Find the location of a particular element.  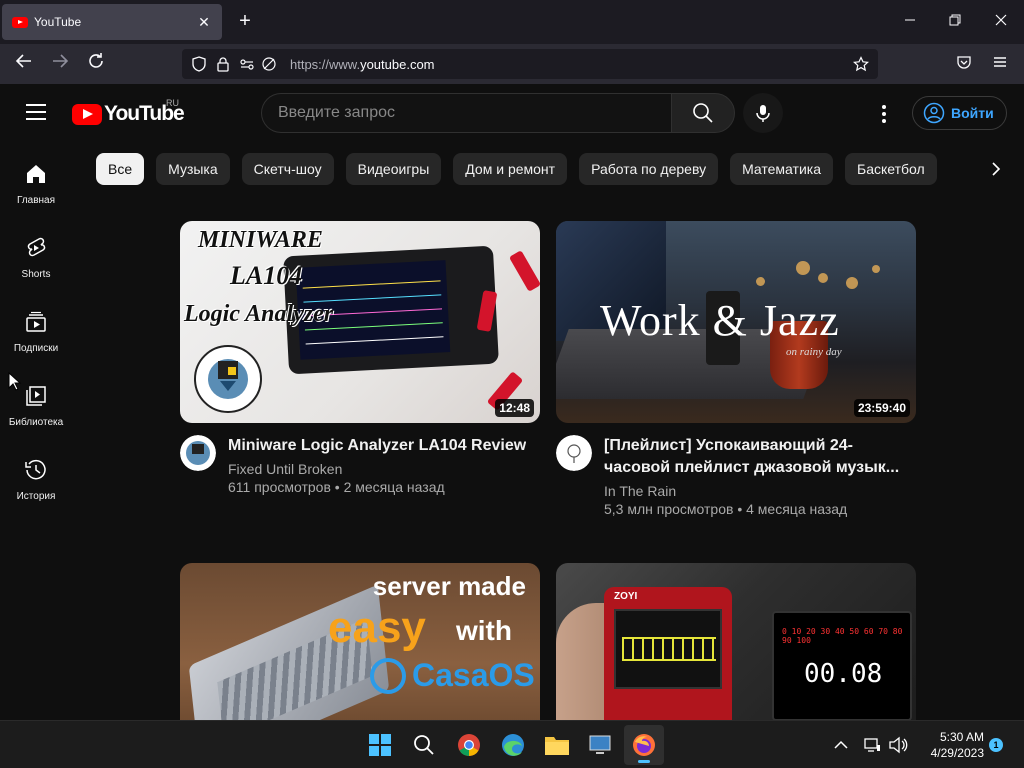

firefox-app is located at coordinates (644, 745).